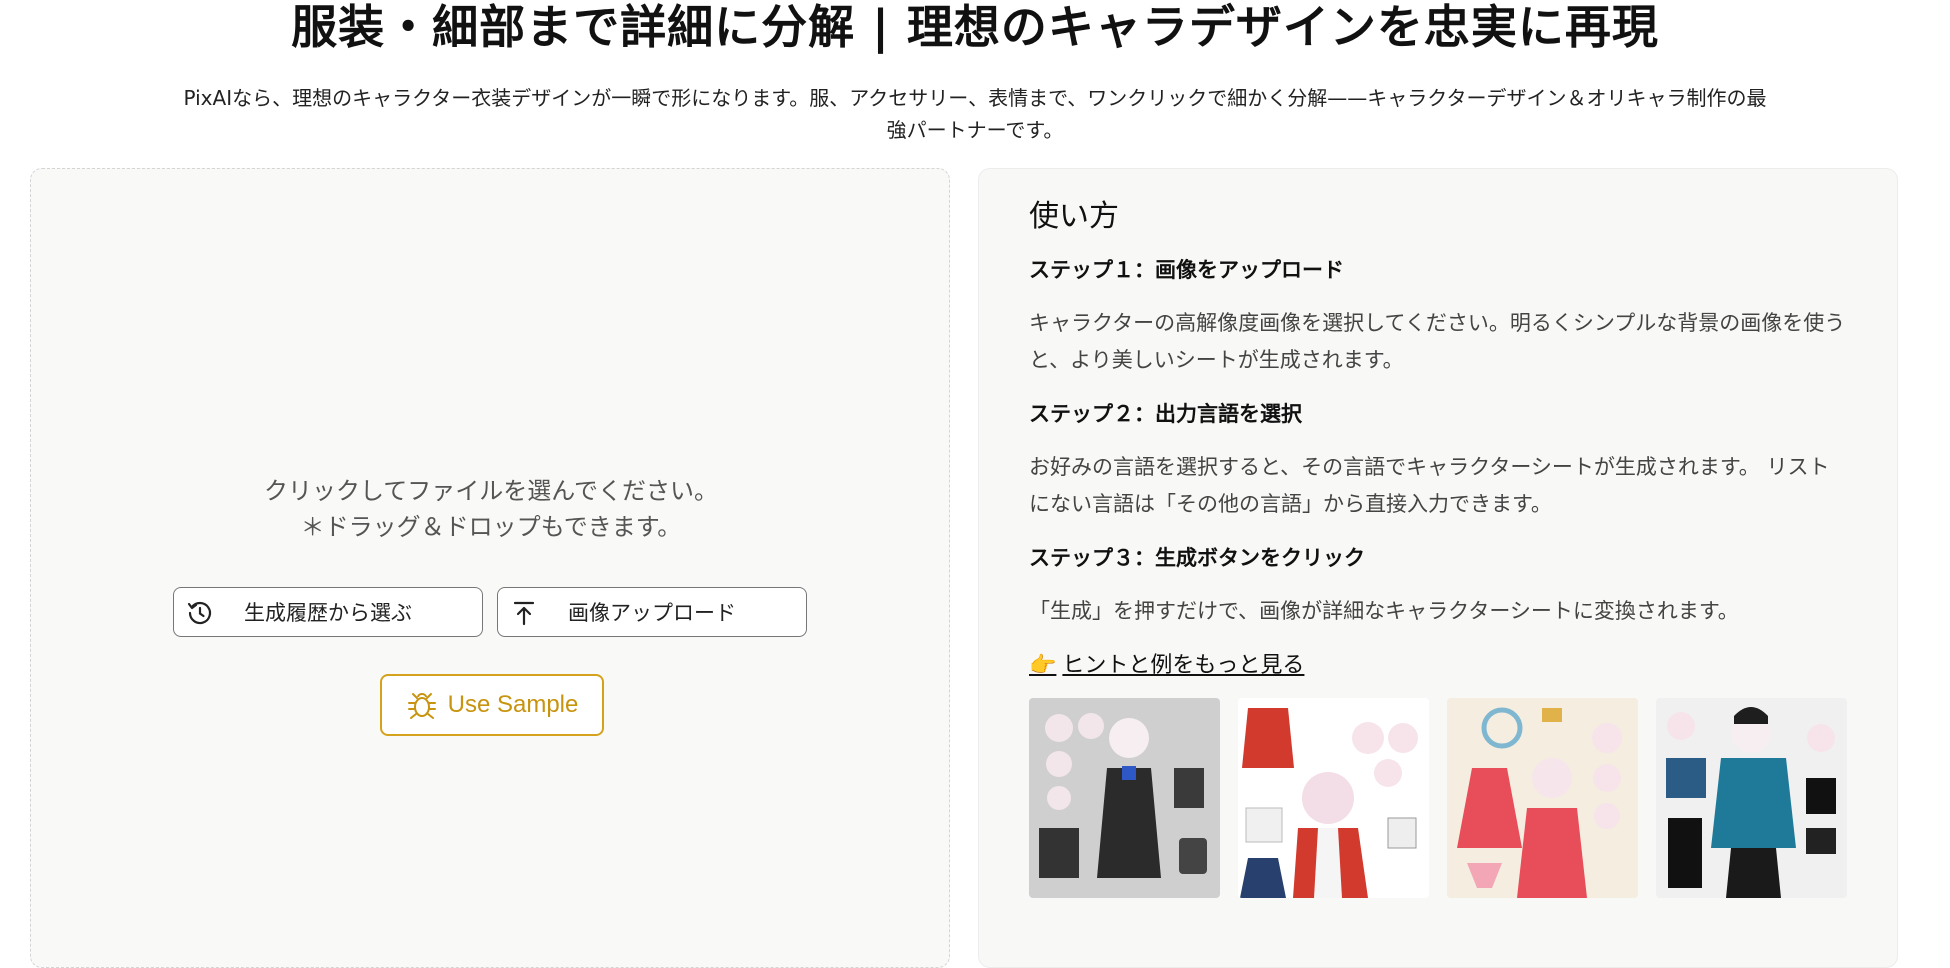 The width and height of the screenshot is (1950, 968). Describe the element at coordinates (1043, 665) in the screenshot. I see `pointing-hand-icon: 👉` at that location.